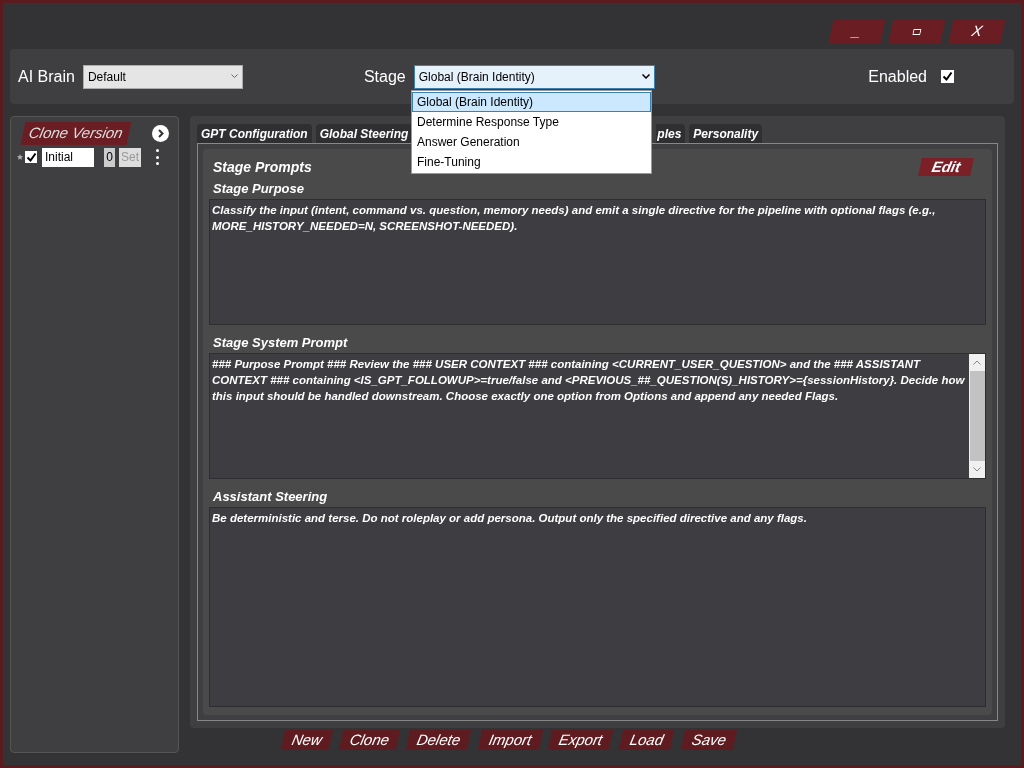 The height and width of the screenshot is (768, 1024). I want to click on tab: ples, so click(671, 133).